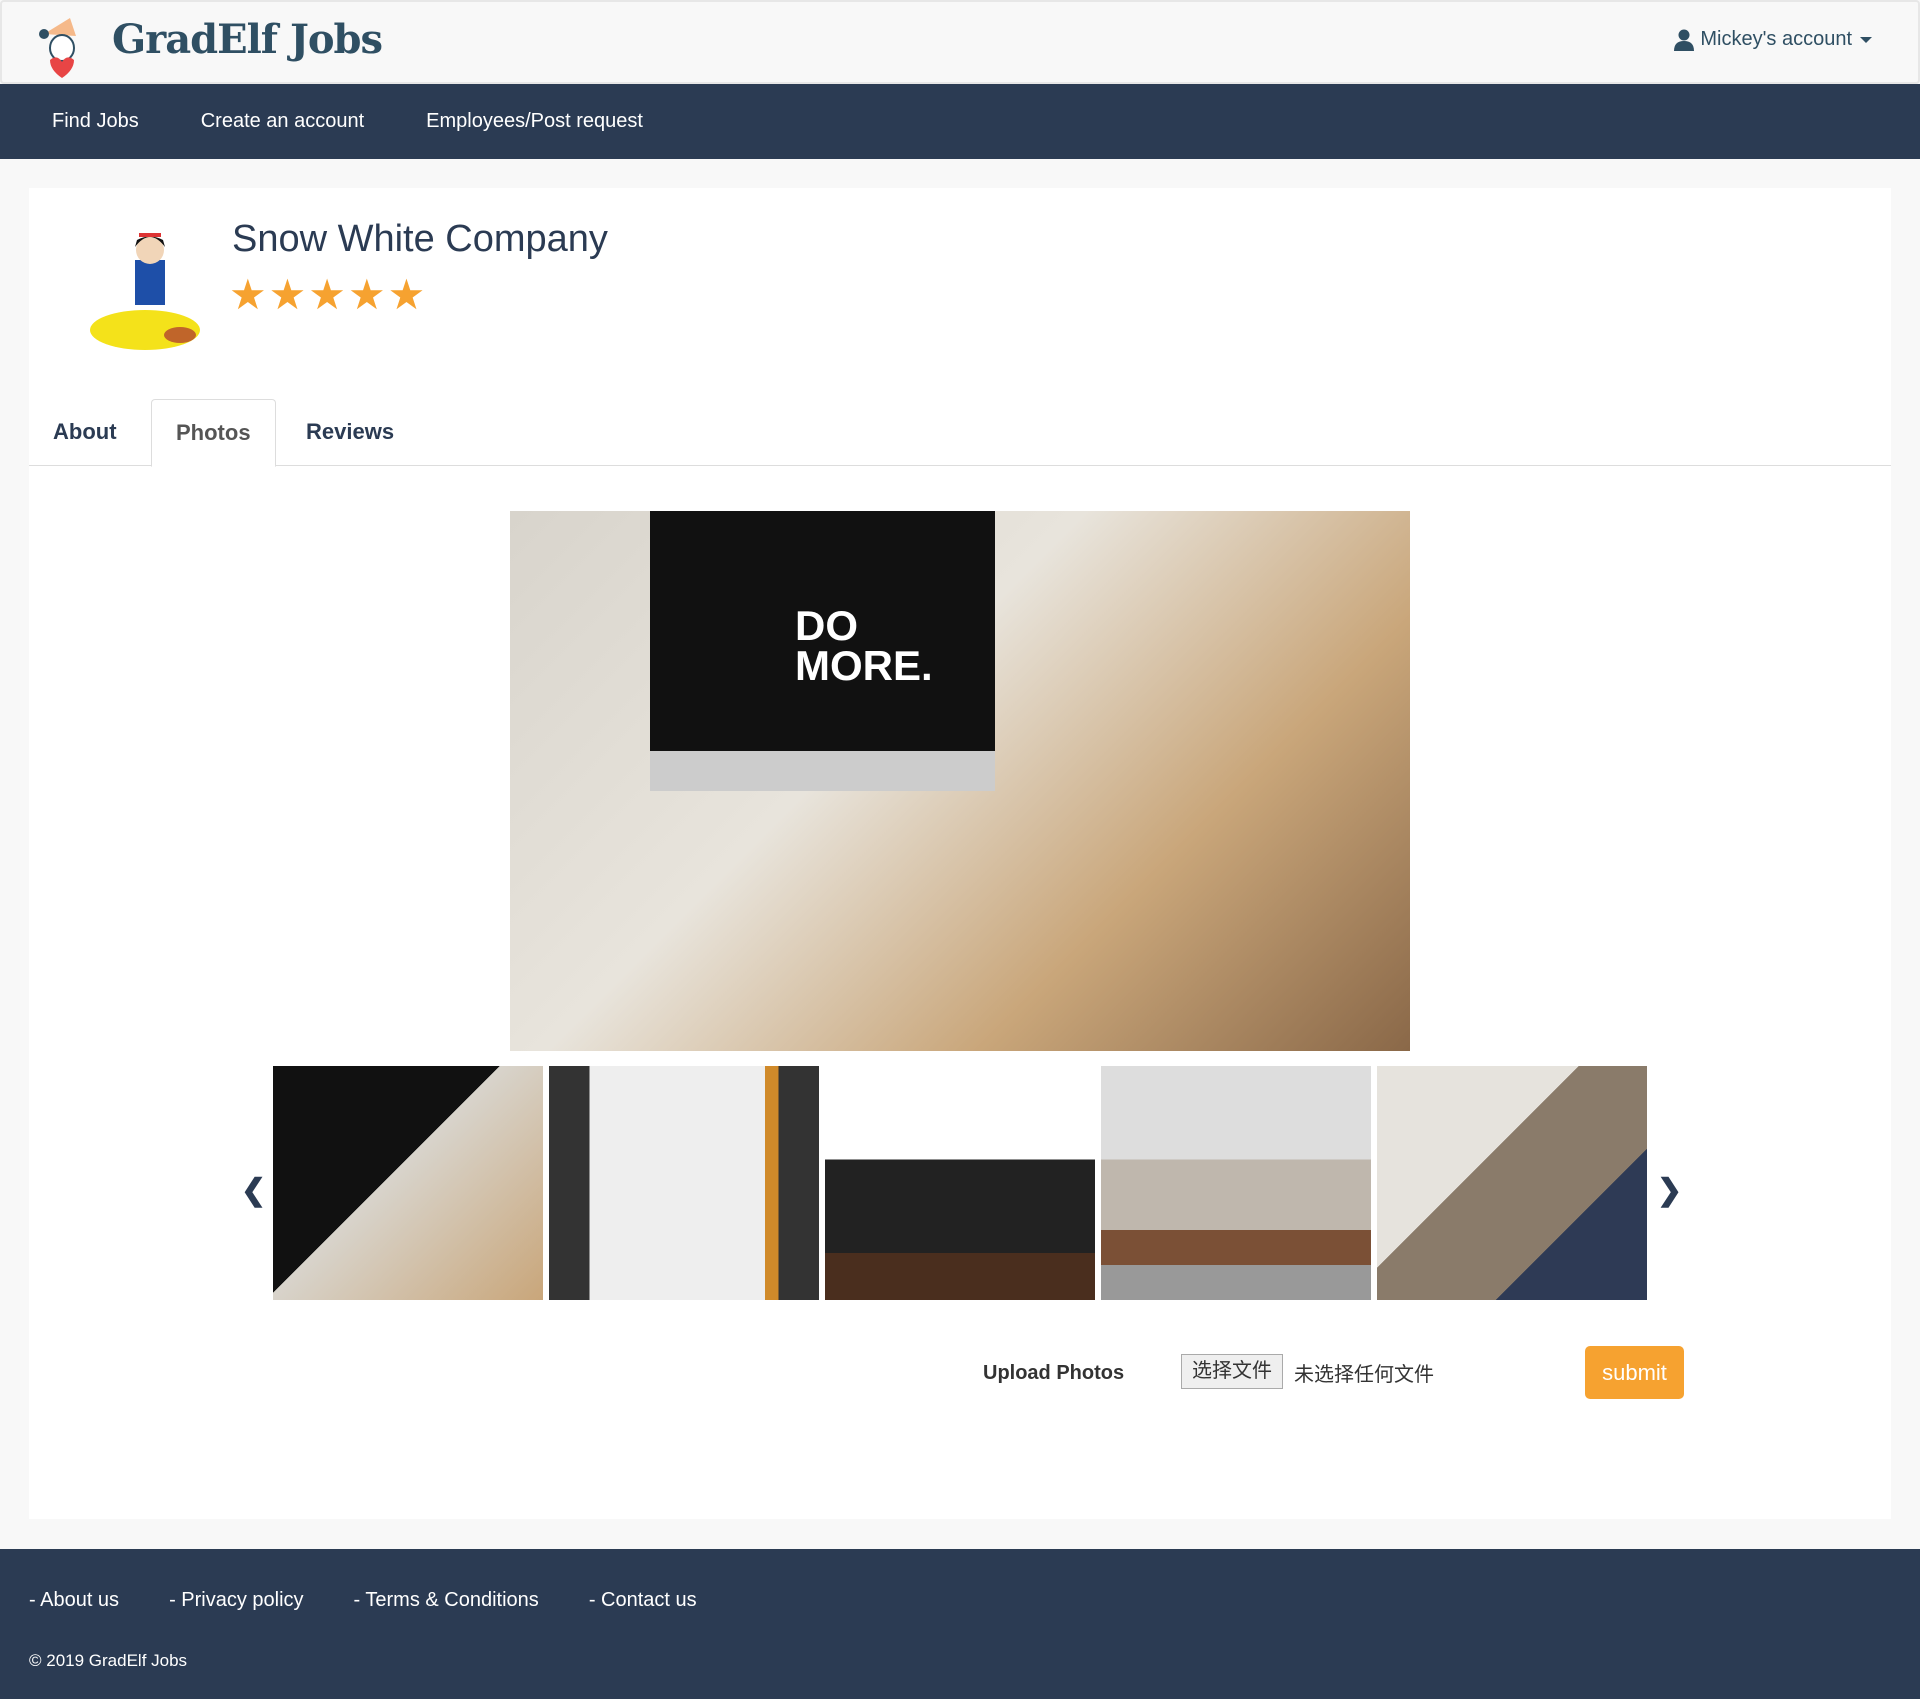 The width and height of the screenshot is (1920, 1699). I want to click on tab-about: About, so click(85, 432).